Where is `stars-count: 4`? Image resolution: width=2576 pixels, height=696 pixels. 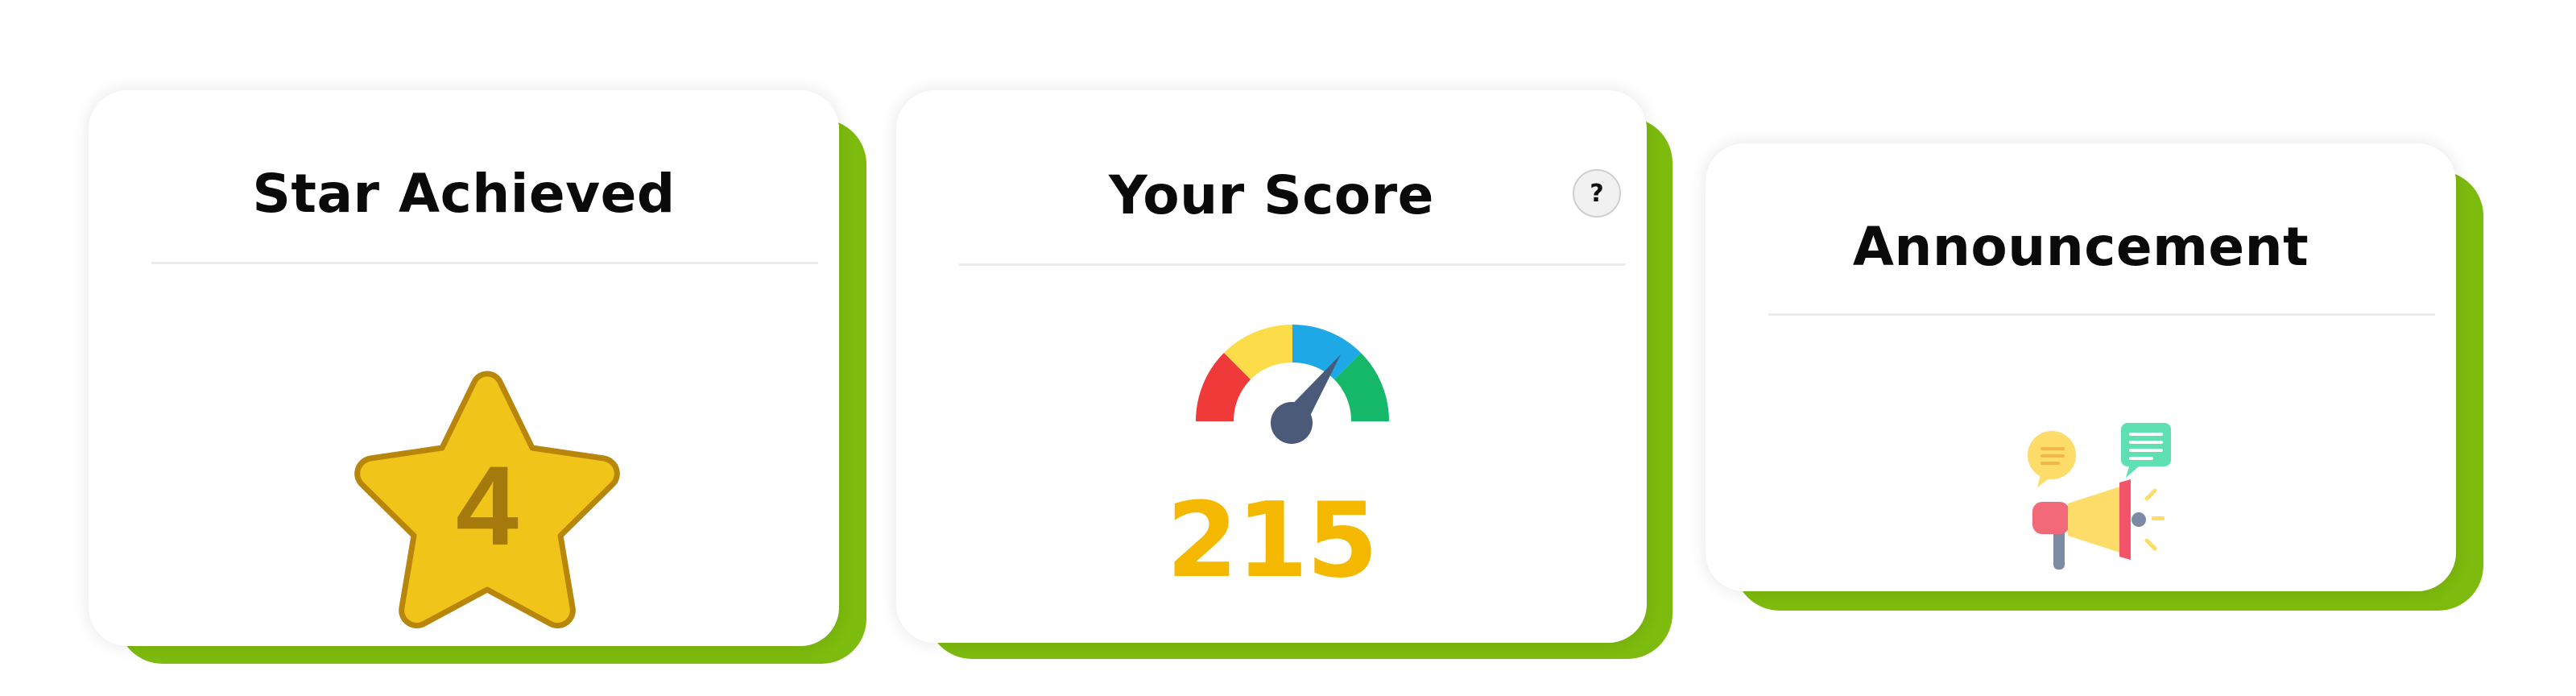 stars-count: 4 is located at coordinates (488, 505).